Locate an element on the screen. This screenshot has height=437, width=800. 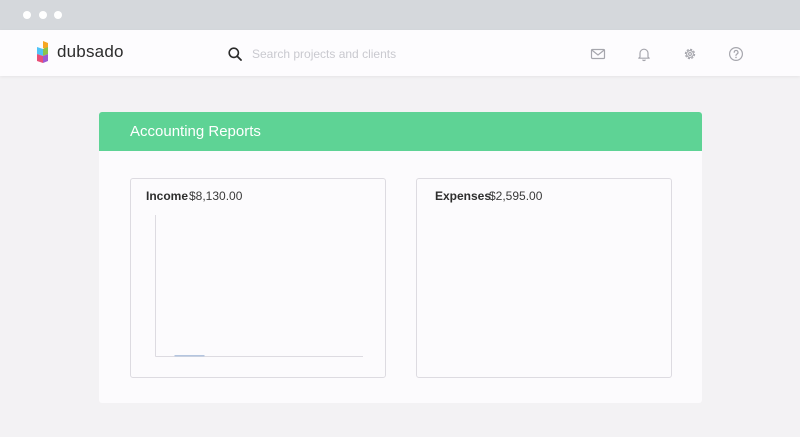
search-input is located at coordinates (402, 54).